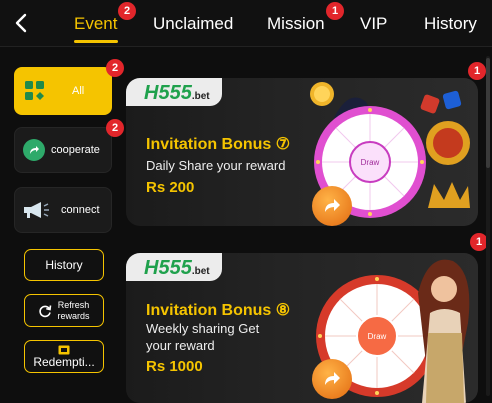 This screenshot has height=403, width=492. What do you see at coordinates (95, 24) in the screenshot?
I see `tab-event: Event` at bounding box center [95, 24].